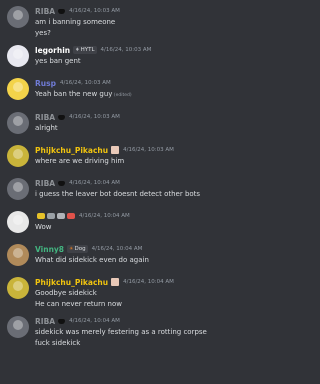  Describe the element at coordinates (80, 161) in the screenshot. I see `message-text: where are we driving him` at that location.